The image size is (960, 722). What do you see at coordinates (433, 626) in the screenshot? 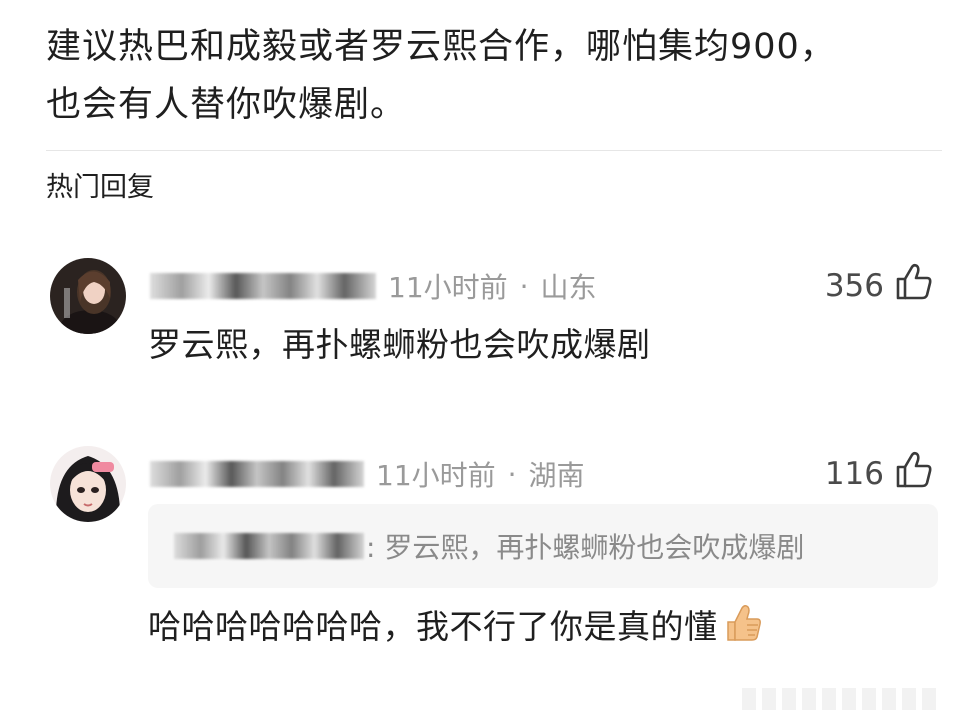
I see `comment-text-content: 哈哈哈哈哈哈哈，我不行了你是真的懂` at bounding box center [433, 626].